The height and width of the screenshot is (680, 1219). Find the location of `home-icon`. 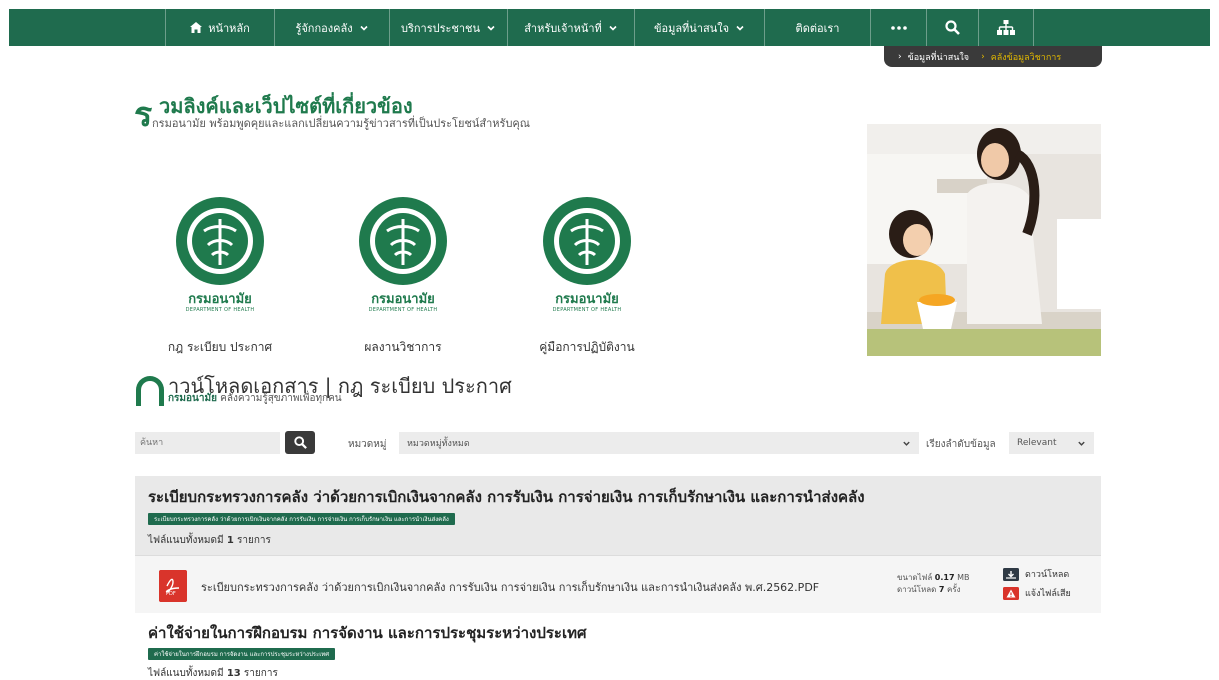

home-icon is located at coordinates (196, 27).